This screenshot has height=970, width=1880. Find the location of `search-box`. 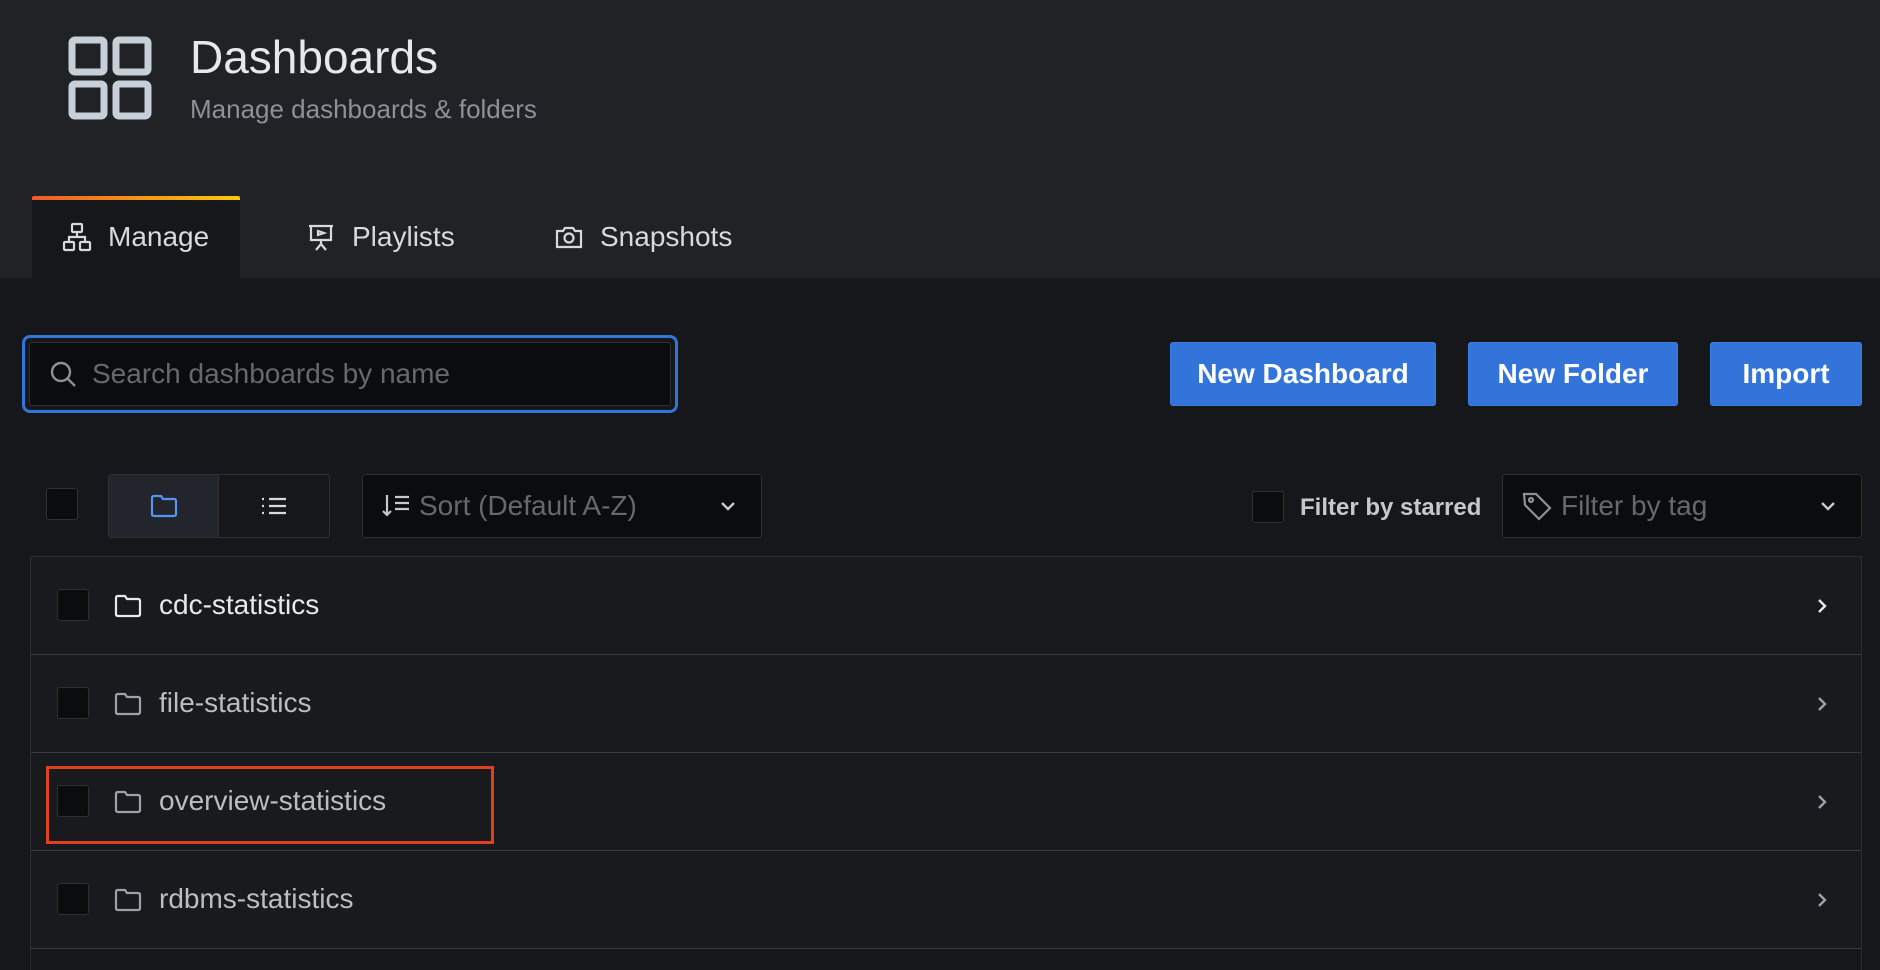

search-box is located at coordinates (350, 374).